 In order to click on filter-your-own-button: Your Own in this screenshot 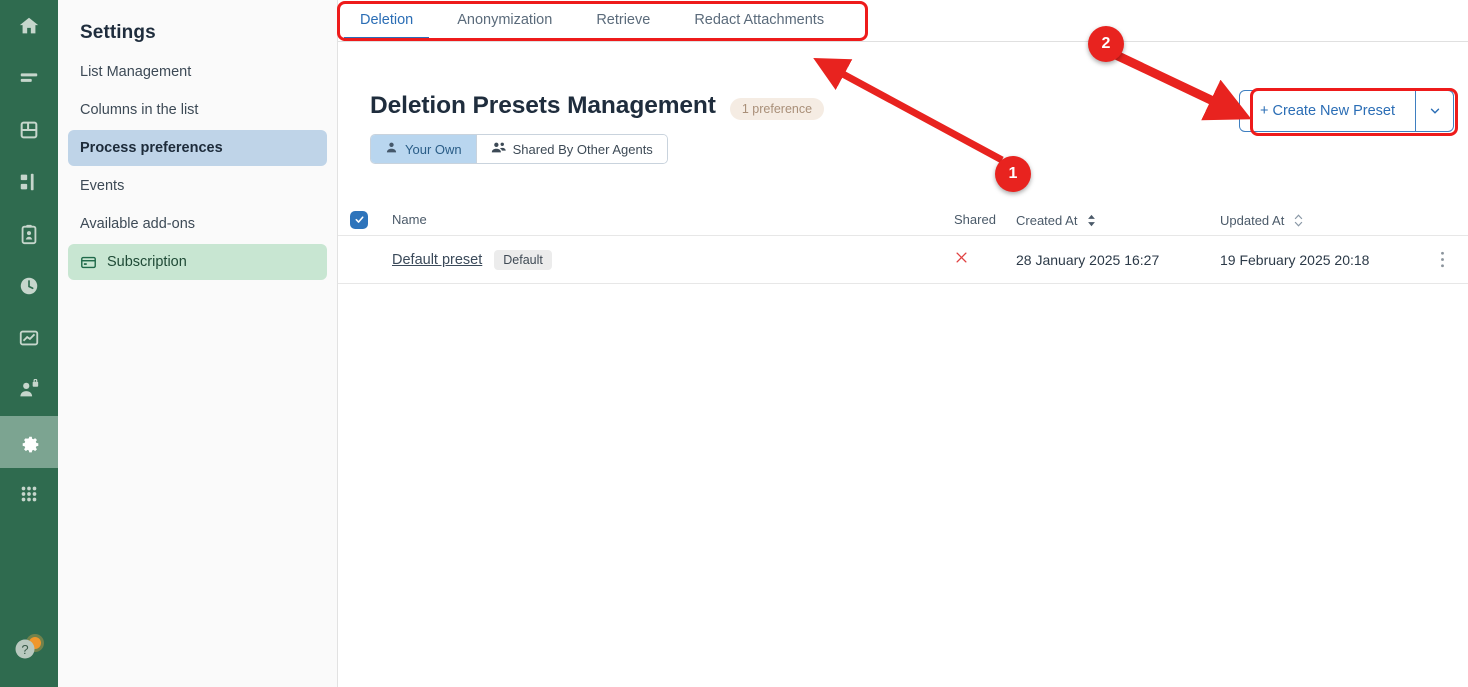, I will do `click(423, 149)`.